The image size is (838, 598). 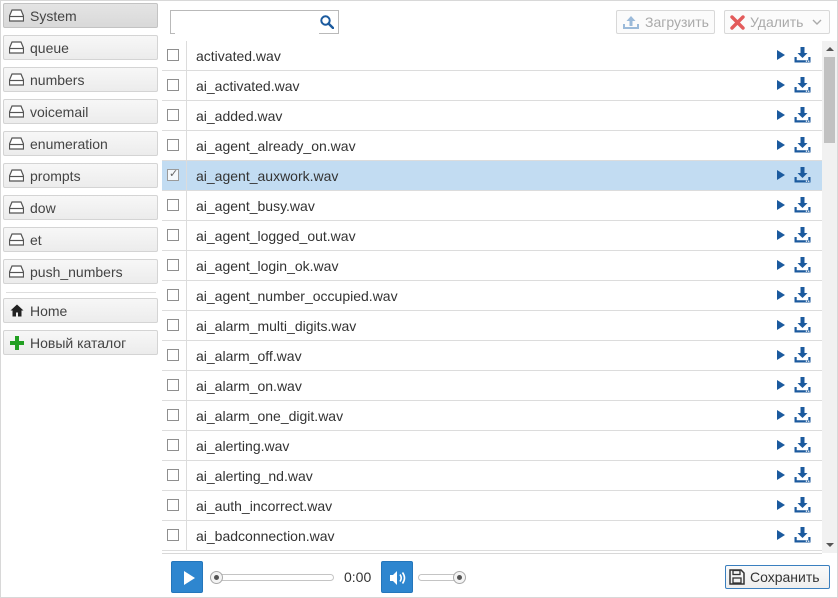 What do you see at coordinates (327, 23) in the screenshot?
I see `search-icon` at bounding box center [327, 23].